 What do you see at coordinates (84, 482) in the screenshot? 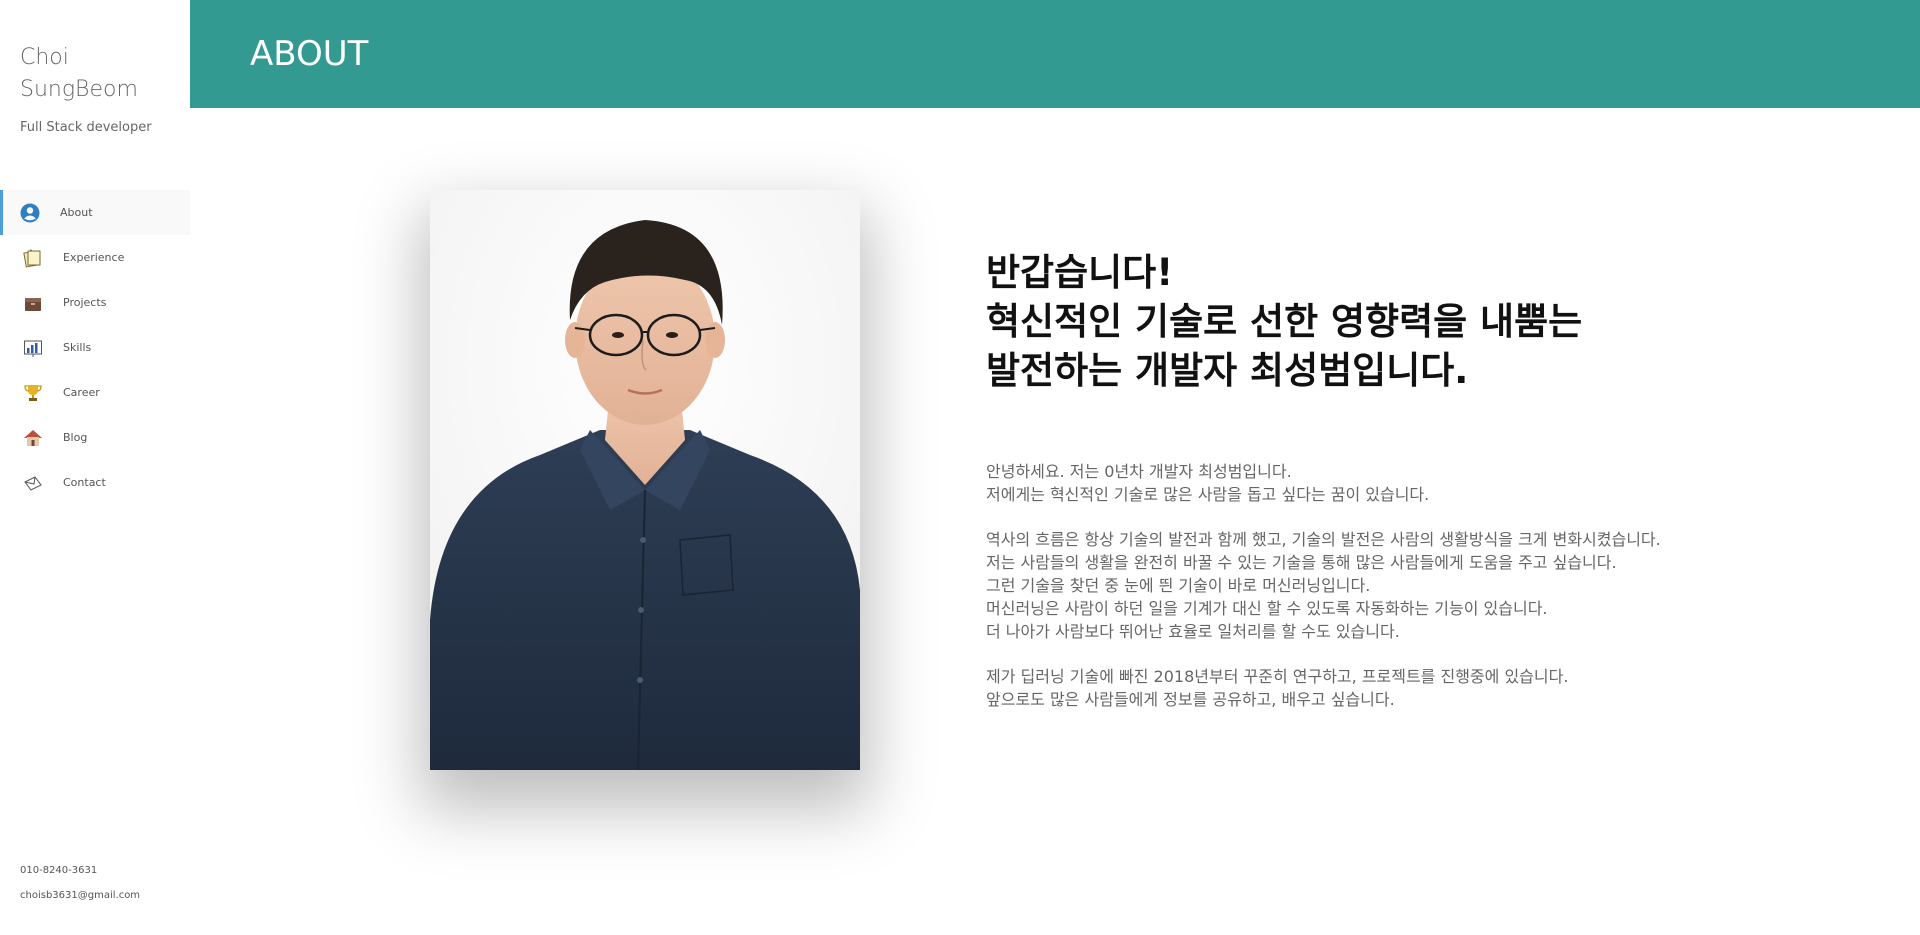
I see `sidebar-item-label: Contact` at bounding box center [84, 482].